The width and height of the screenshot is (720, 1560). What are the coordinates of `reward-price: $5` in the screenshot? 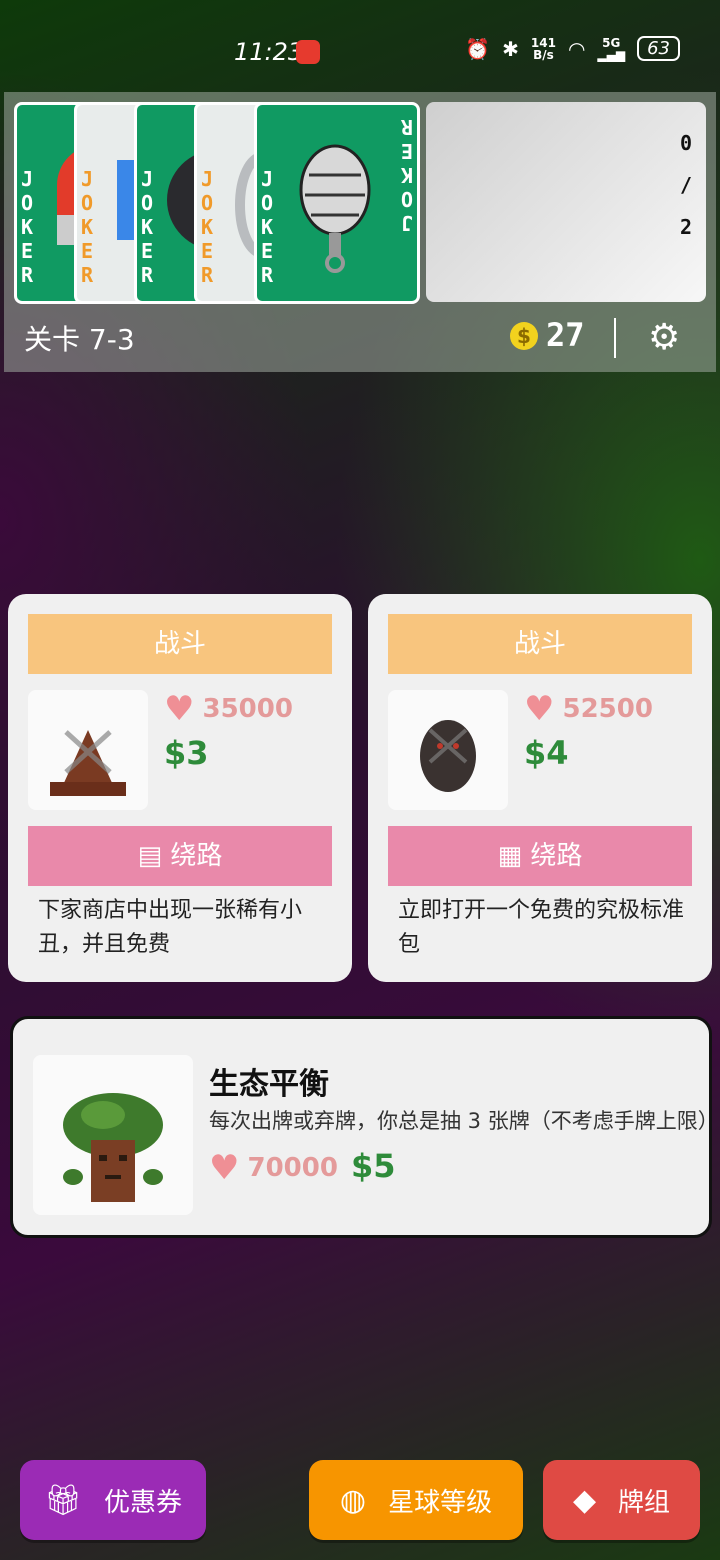 It's located at (373, 1166).